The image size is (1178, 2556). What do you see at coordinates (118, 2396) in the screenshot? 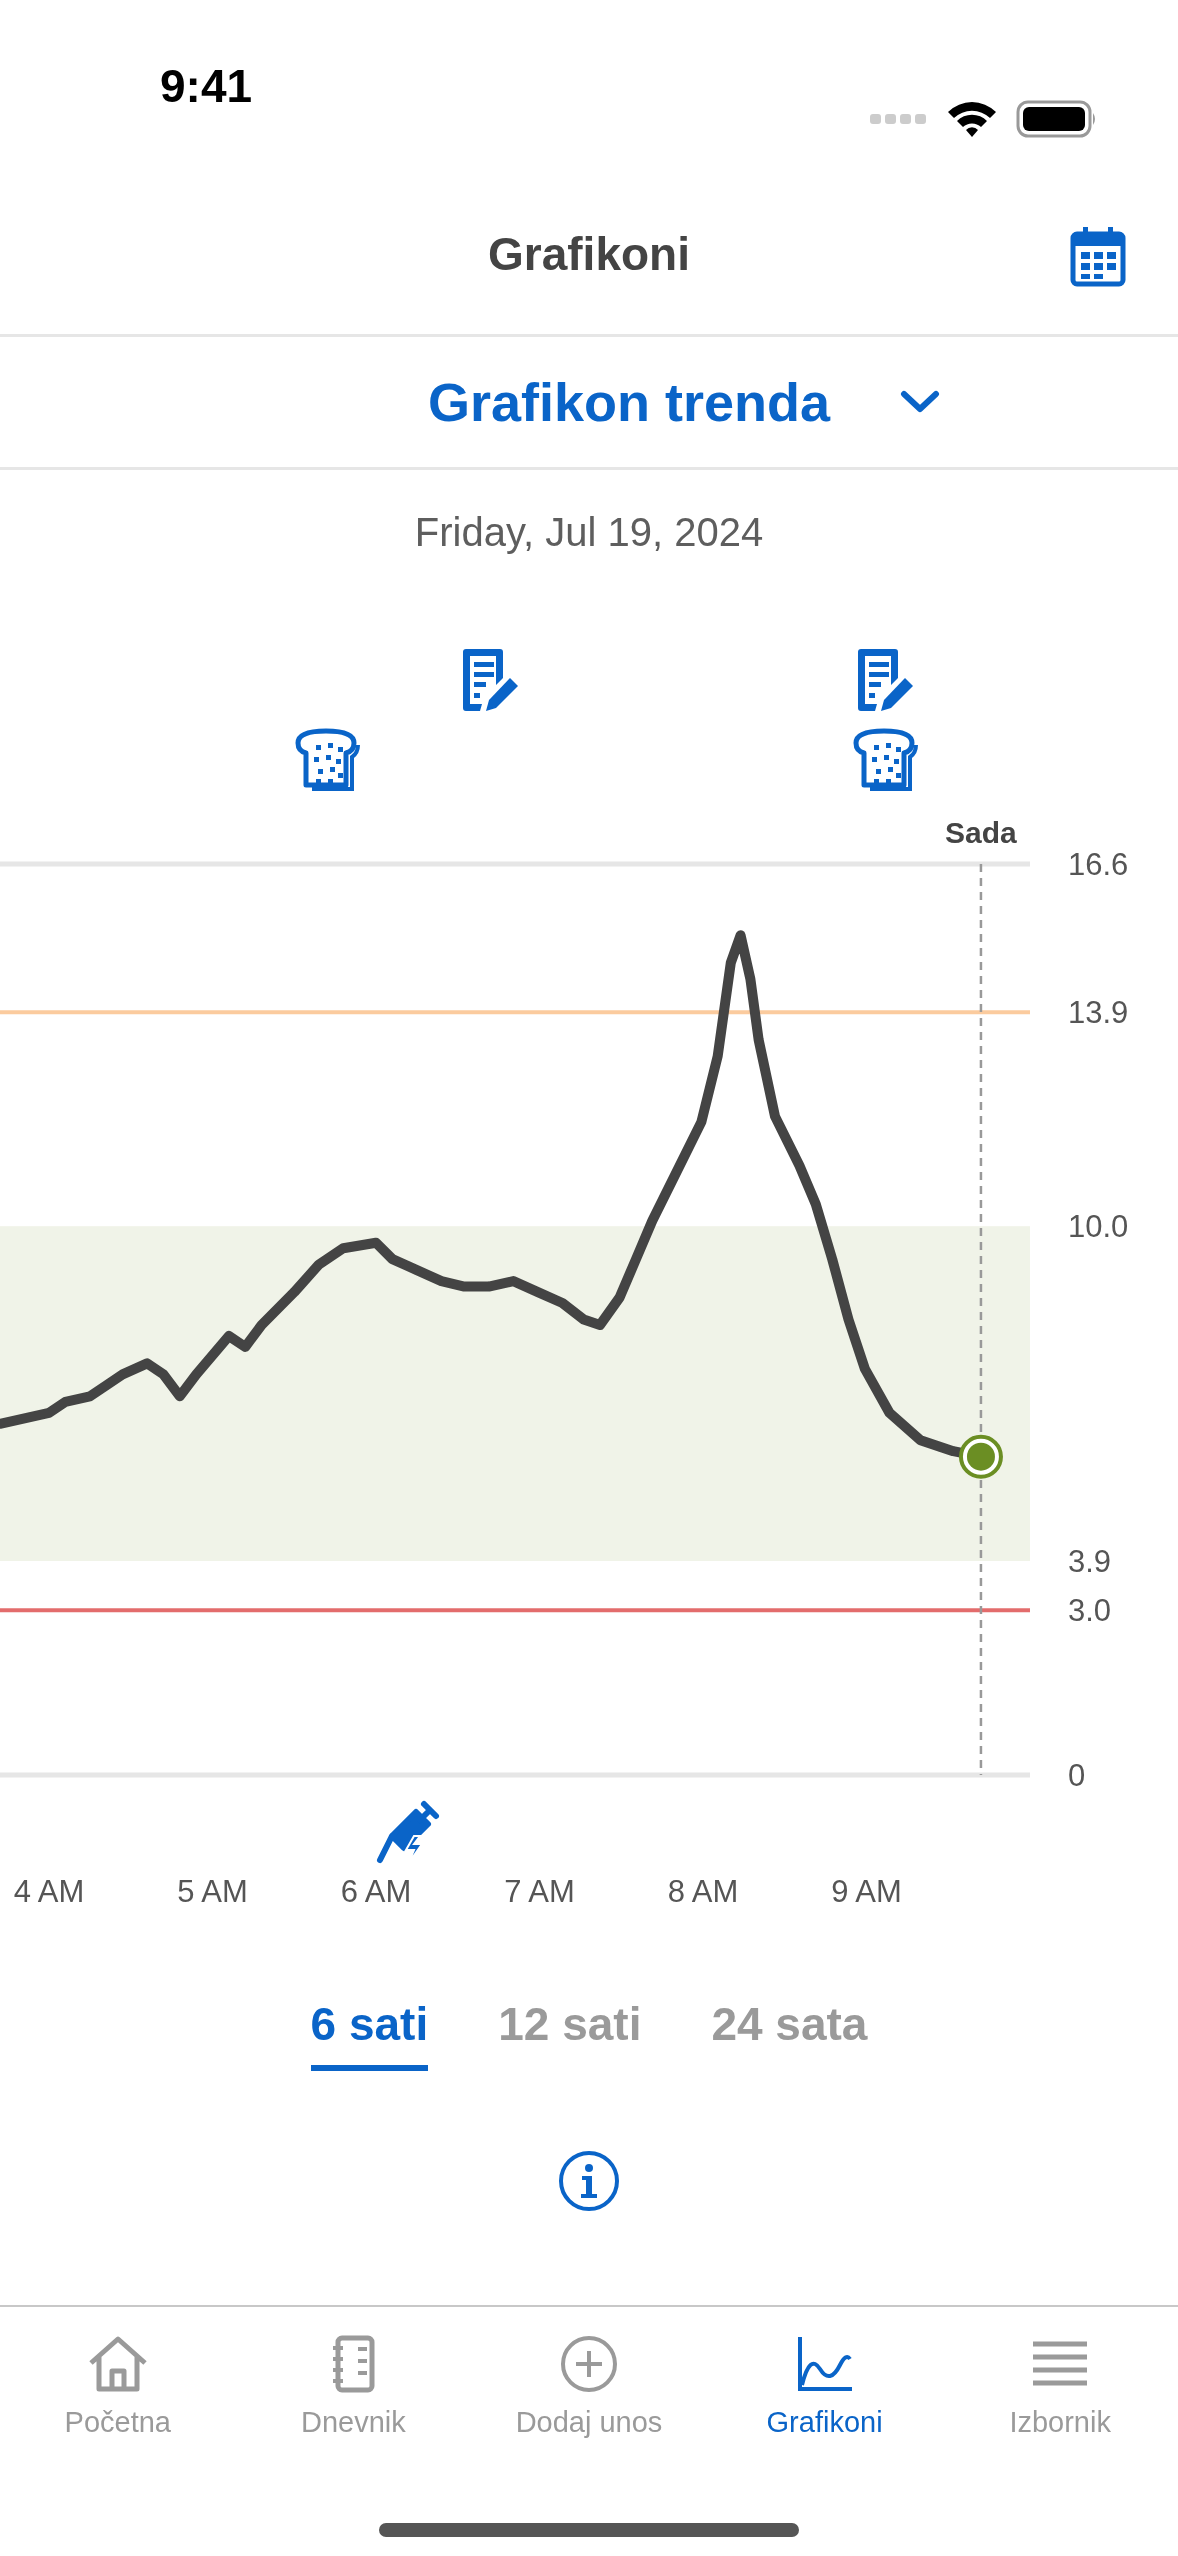
I see `tab-bar-item: Početna` at bounding box center [118, 2396].